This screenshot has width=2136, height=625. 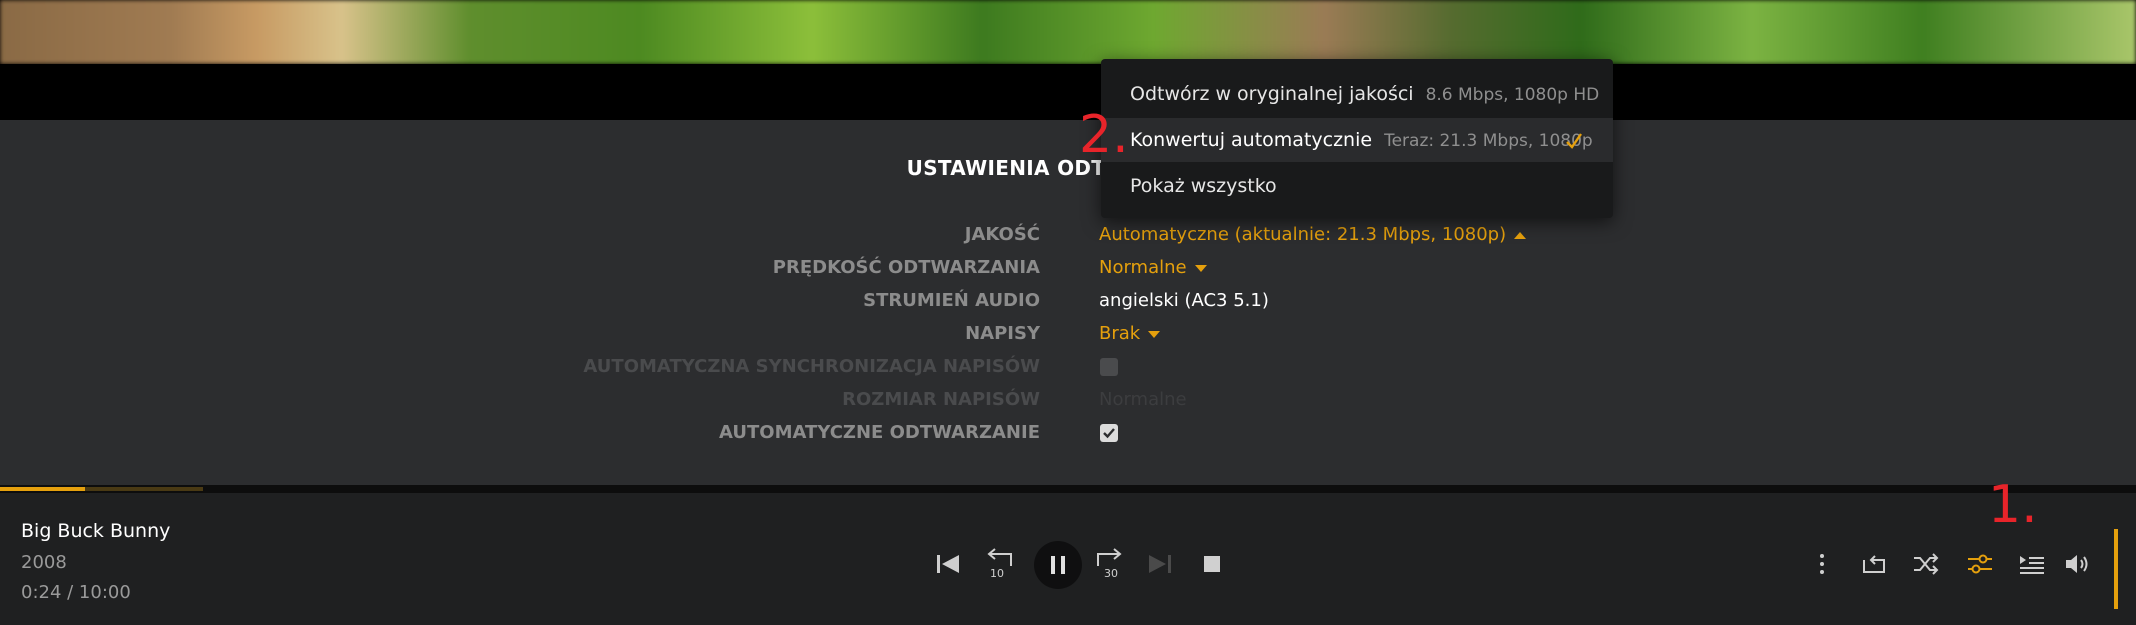 I want to click on menu-item-sub: Teraz: 21.3 Mbps, 1080p, so click(x=1488, y=141).